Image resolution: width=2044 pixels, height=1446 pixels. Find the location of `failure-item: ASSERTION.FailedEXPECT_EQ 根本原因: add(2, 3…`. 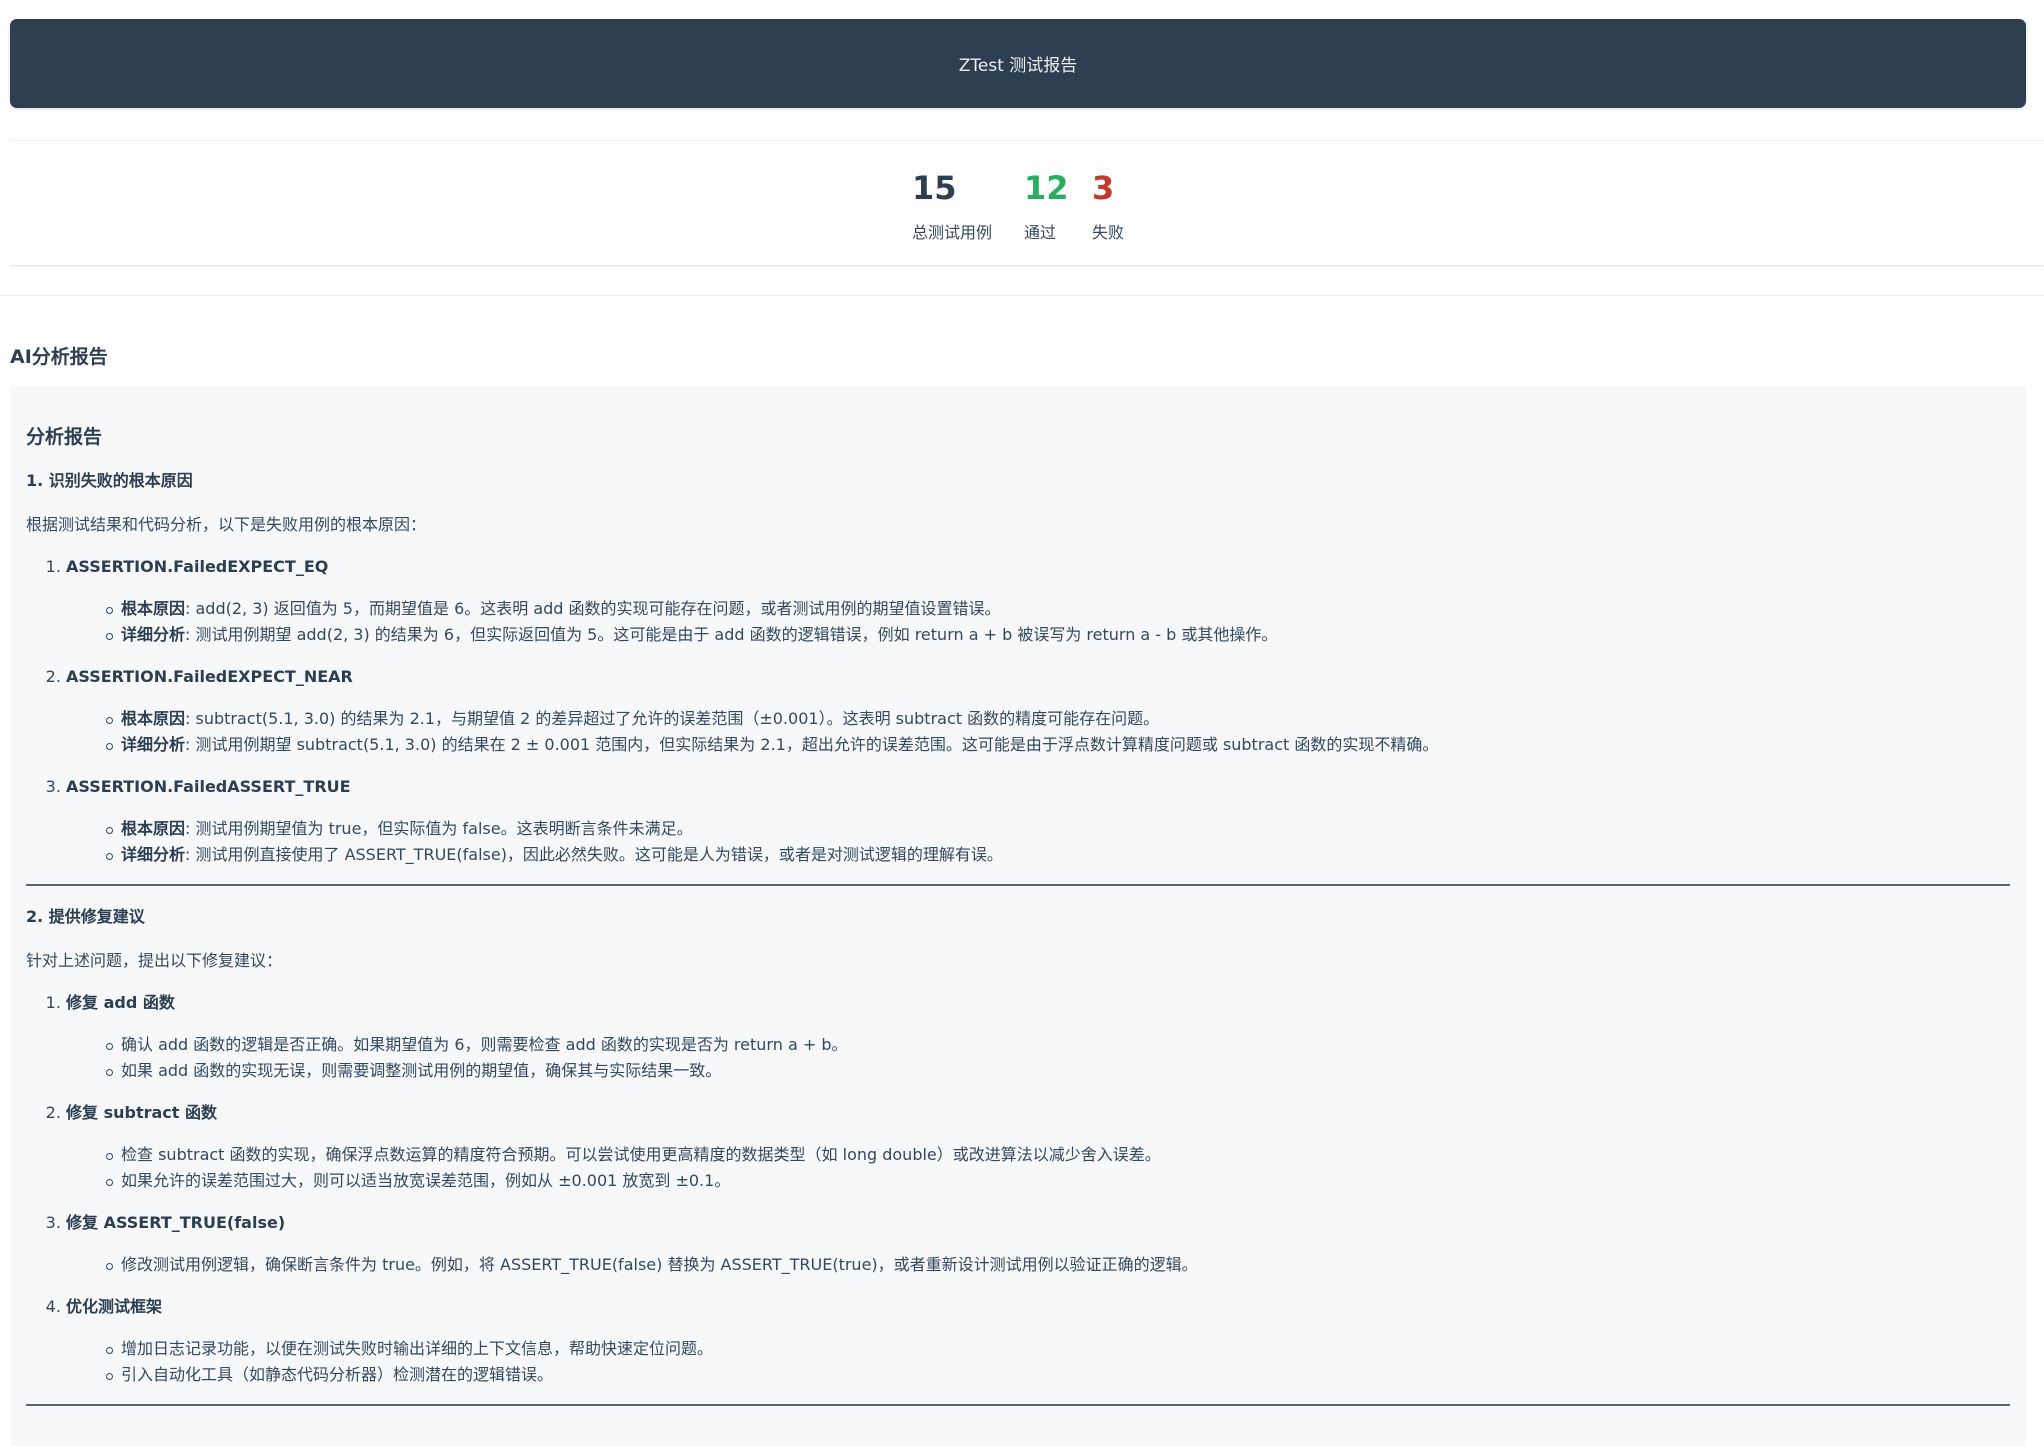

failure-item: ASSERTION.FailedEXPECT_EQ 根本原因: add(2, 3… is located at coordinates (1038, 601).